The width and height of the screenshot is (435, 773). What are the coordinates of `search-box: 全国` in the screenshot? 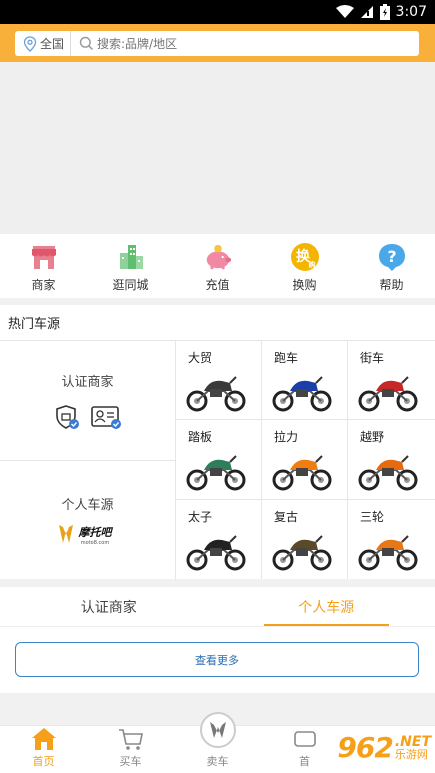 It's located at (217, 43).